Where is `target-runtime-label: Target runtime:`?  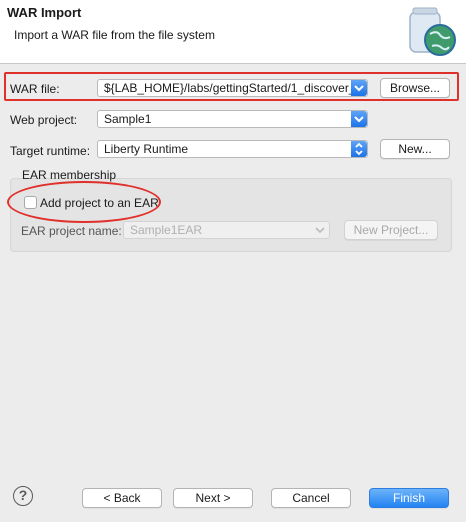
target-runtime-label: Target runtime: is located at coordinates (50, 151).